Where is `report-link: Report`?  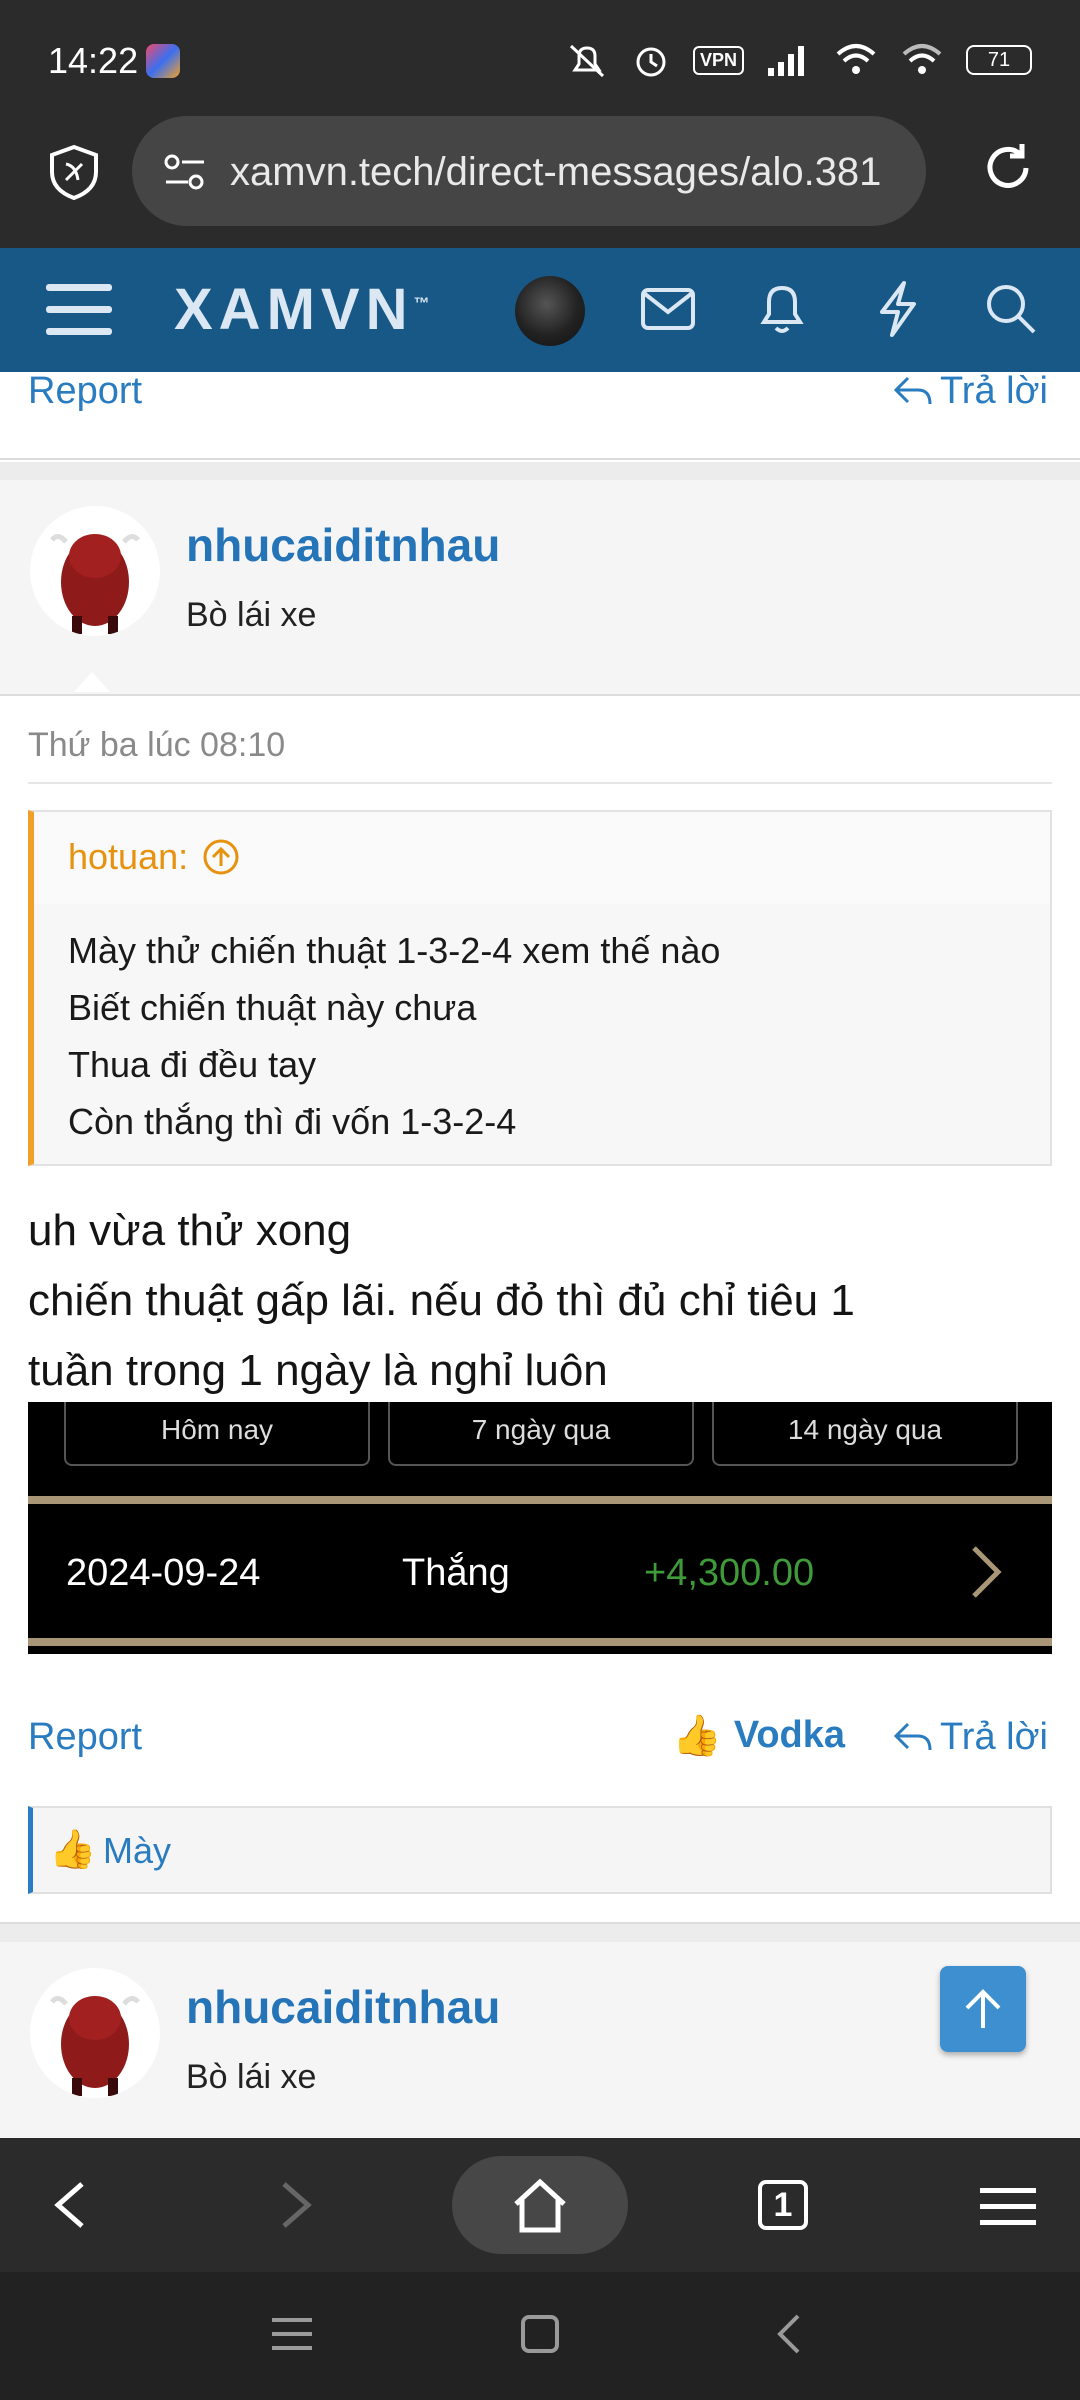
report-link: Report is located at coordinates (85, 1737).